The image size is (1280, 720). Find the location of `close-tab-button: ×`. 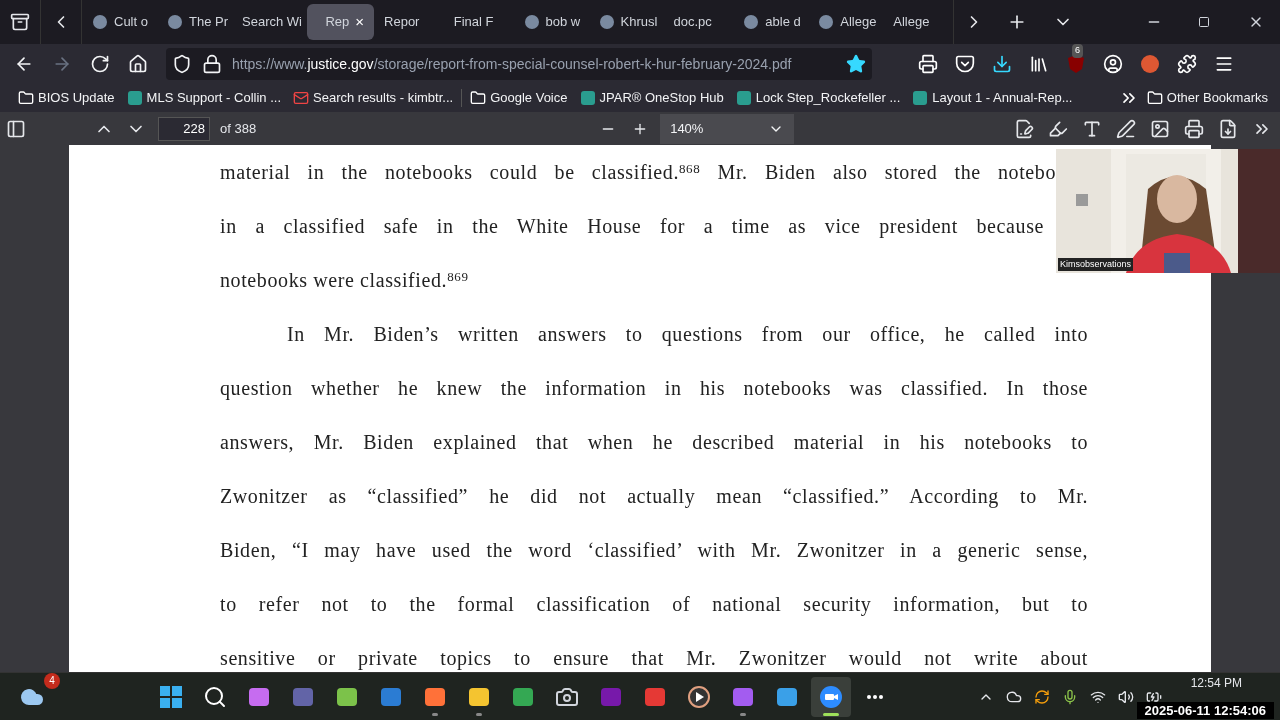

close-tab-button: × is located at coordinates (360, 22).